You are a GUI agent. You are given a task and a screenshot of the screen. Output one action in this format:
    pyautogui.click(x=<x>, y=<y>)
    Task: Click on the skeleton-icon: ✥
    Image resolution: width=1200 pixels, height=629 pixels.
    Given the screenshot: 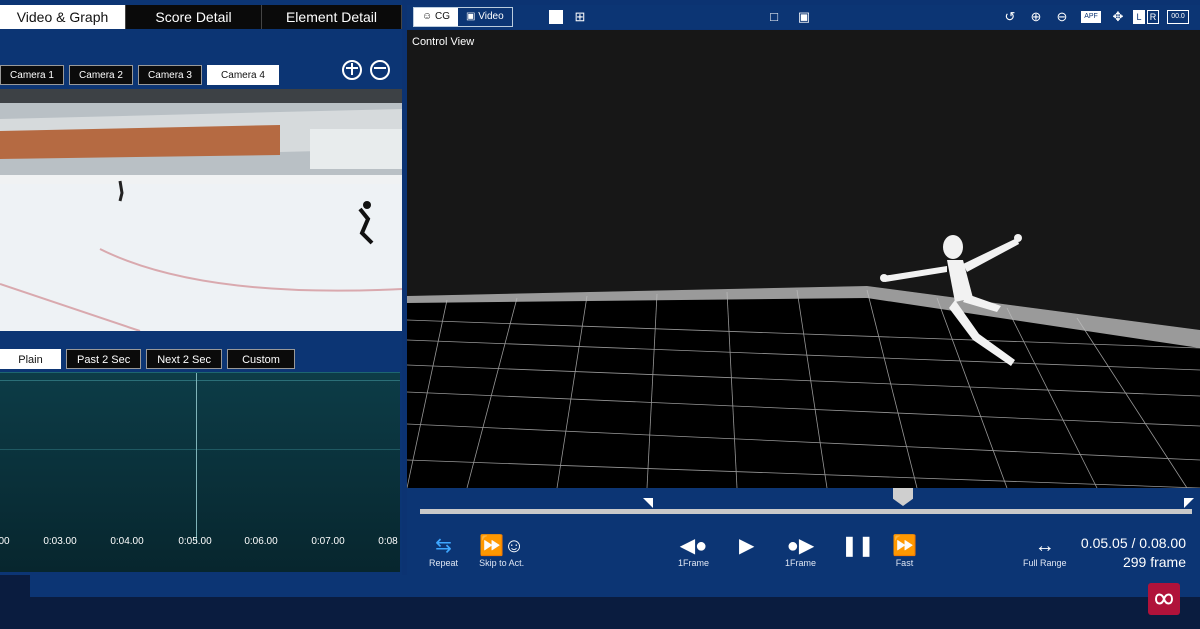 What is the action you would take?
    pyautogui.click(x=1118, y=17)
    